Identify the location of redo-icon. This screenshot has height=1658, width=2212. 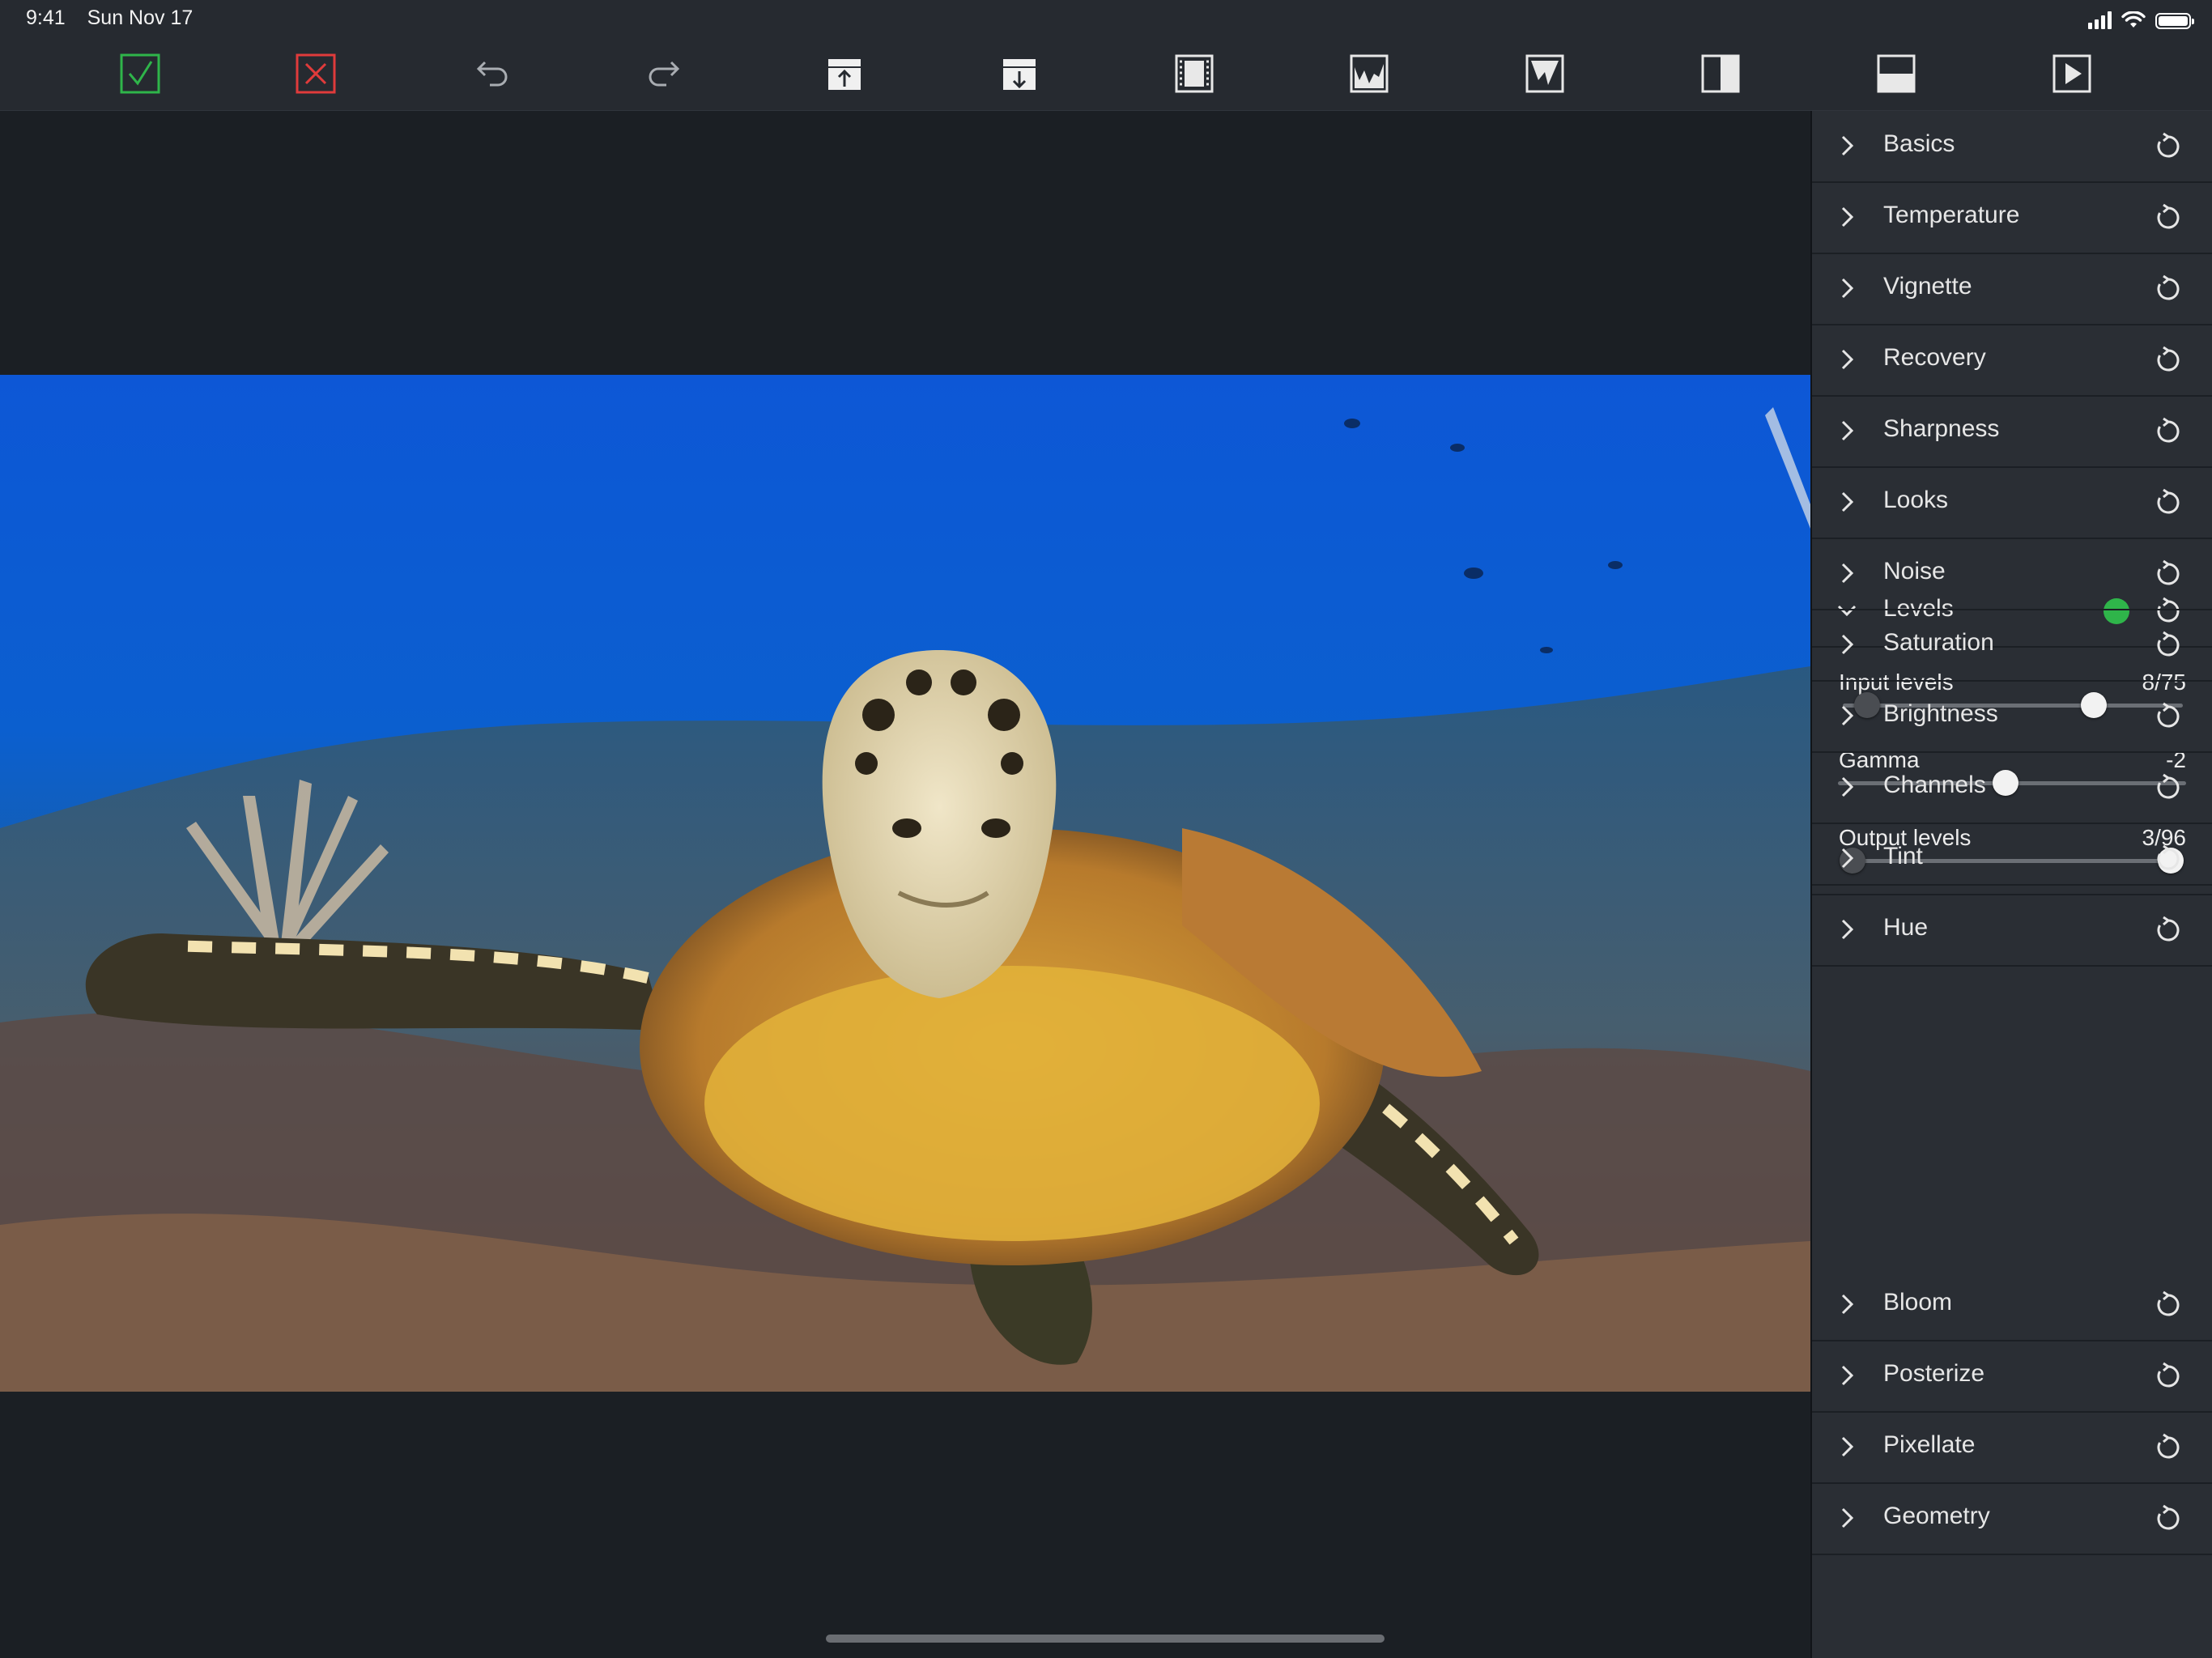
(665, 74).